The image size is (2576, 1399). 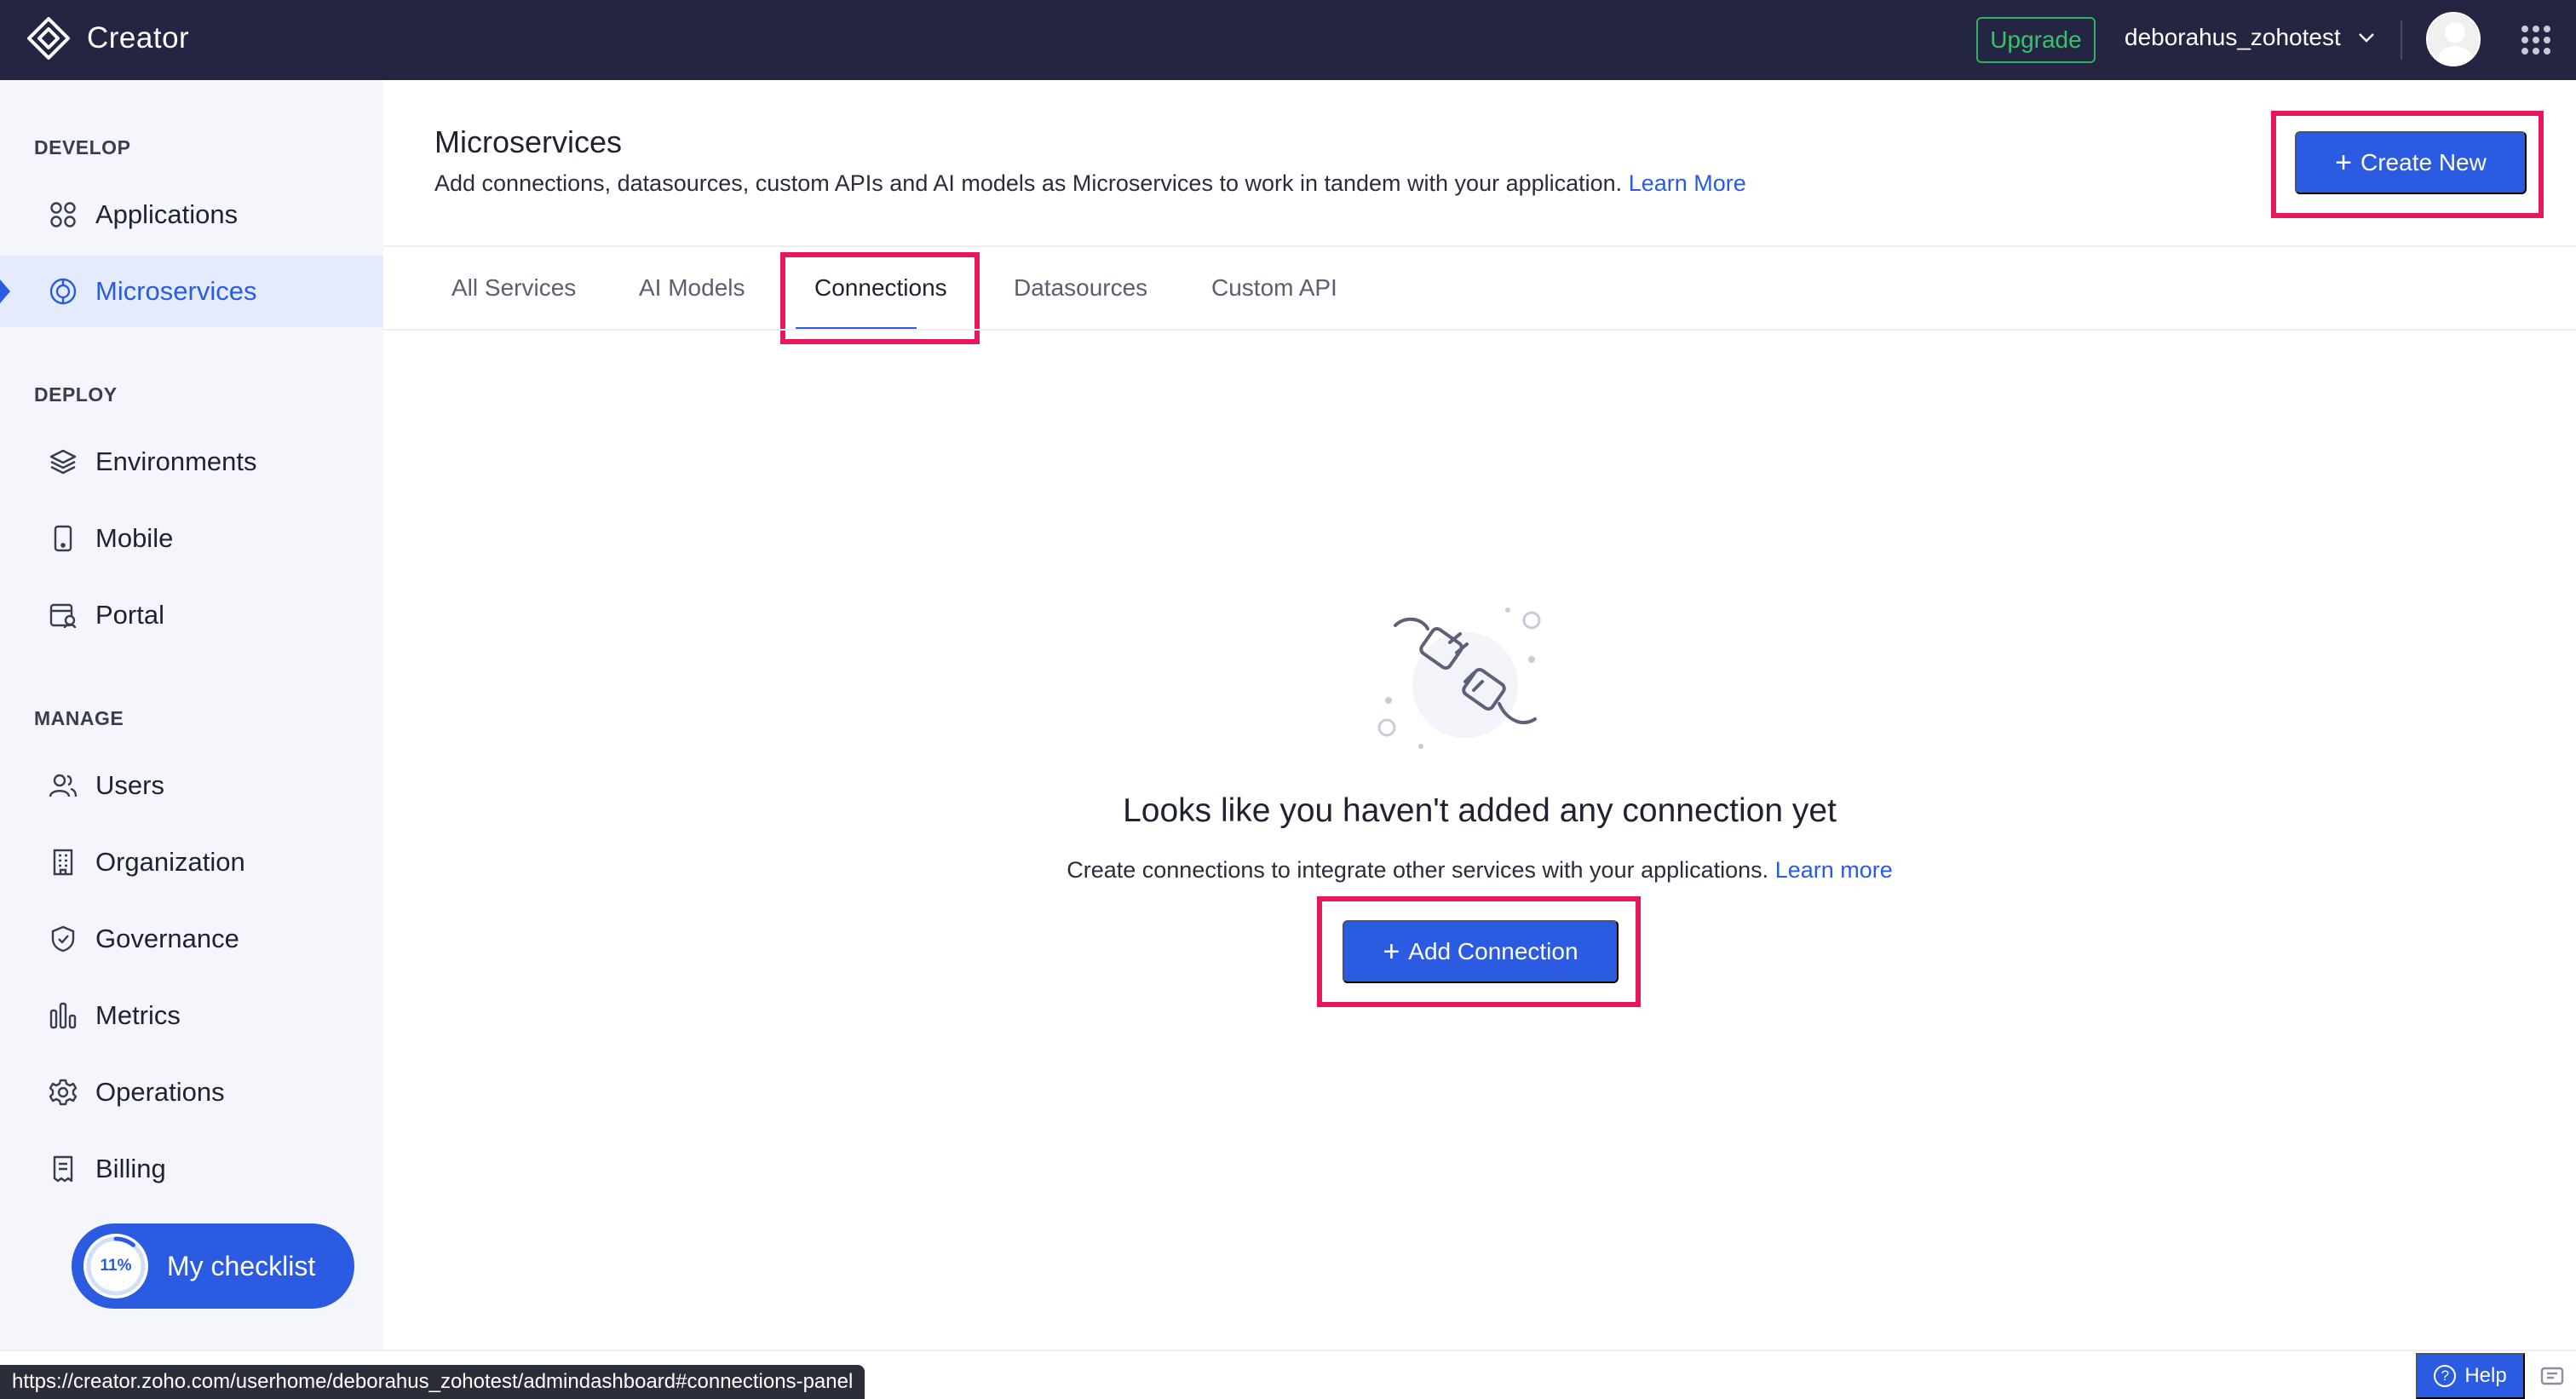 I want to click on avatar, so click(x=2454, y=39).